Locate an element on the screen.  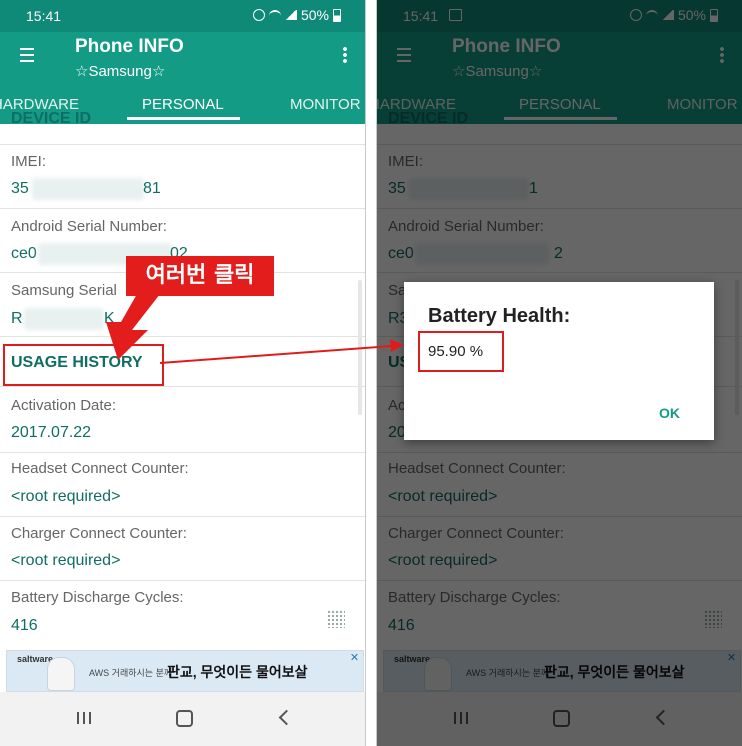
battery-value-highlight is located at coordinates (461, 351).